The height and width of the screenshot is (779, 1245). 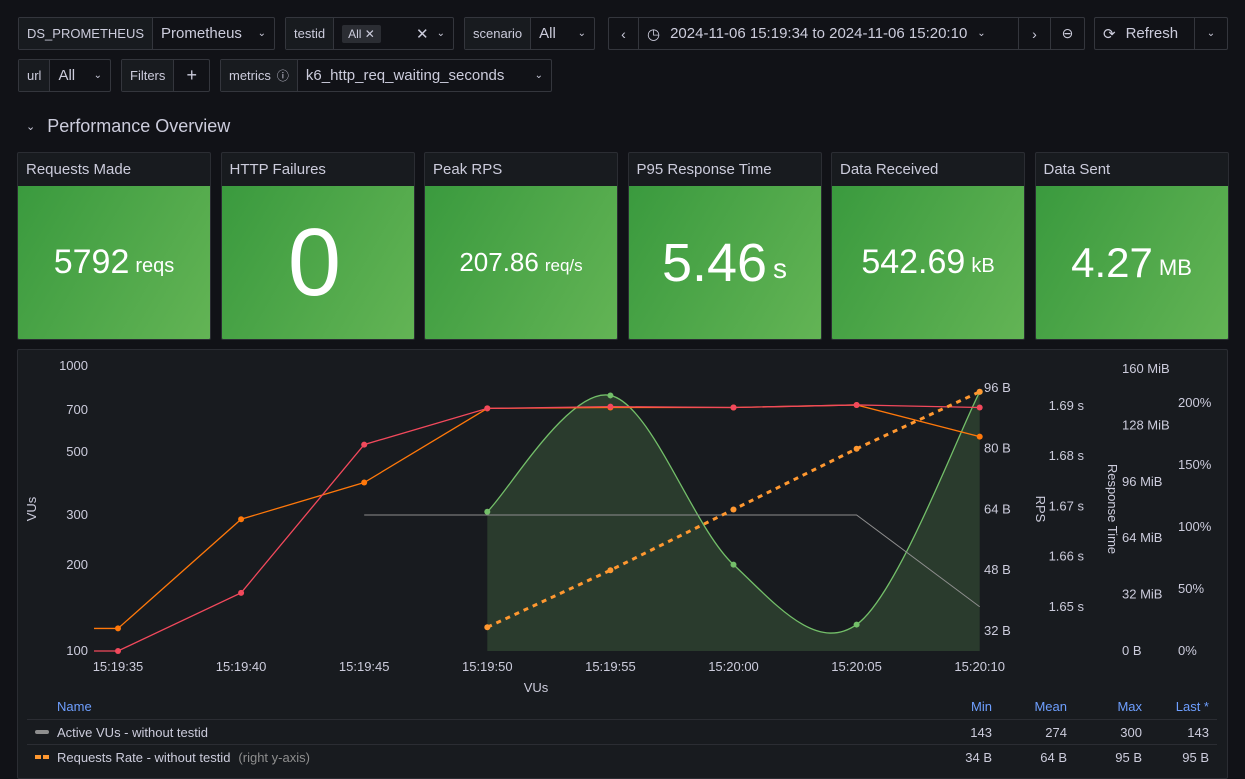 I want to click on x-tick: 15:19:50, so click(x=487, y=666).